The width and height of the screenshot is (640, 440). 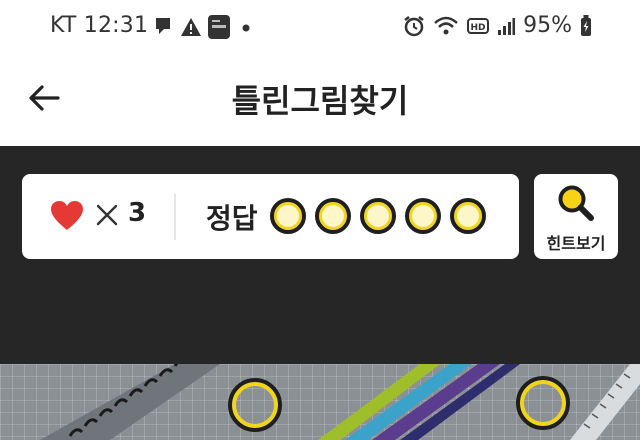 I want to click on heart-icon, so click(x=67, y=215).